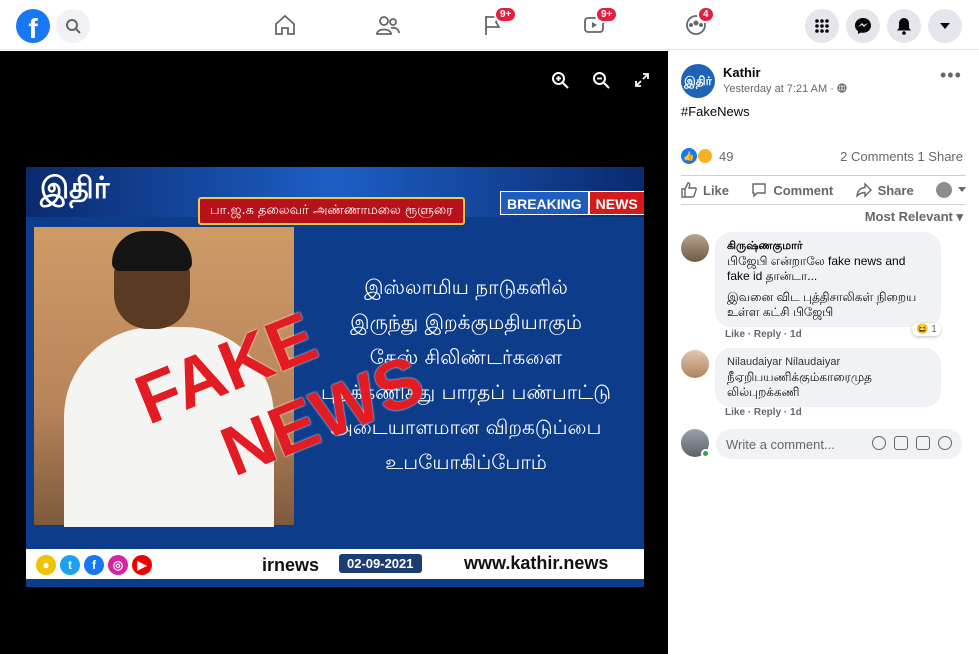 This screenshot has width=979, height=654. I want to click on home-icon, so click(285, 24).